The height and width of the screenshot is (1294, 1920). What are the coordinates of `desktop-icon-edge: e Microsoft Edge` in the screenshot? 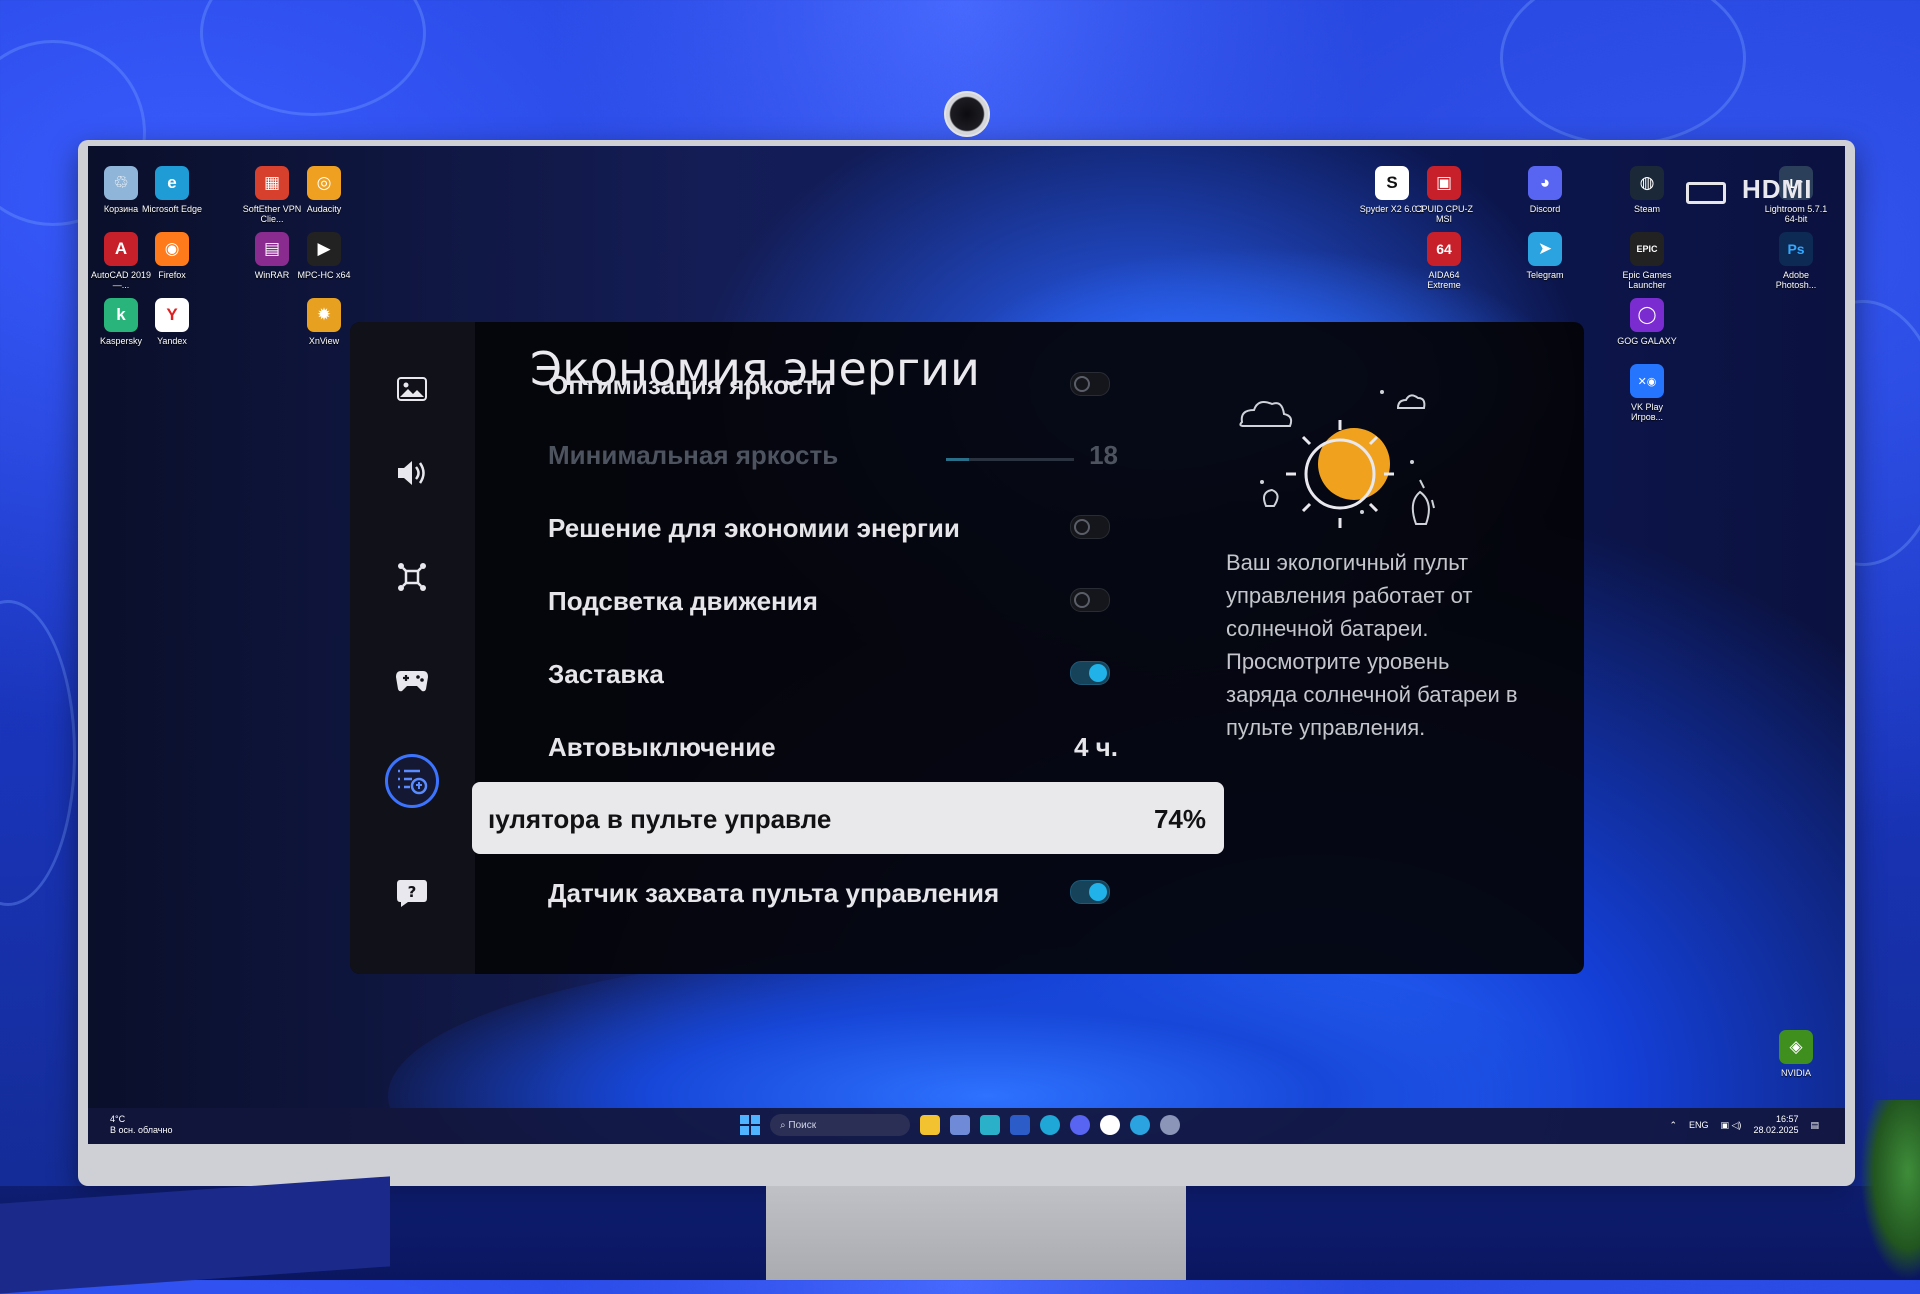 It's located at (172, 190).